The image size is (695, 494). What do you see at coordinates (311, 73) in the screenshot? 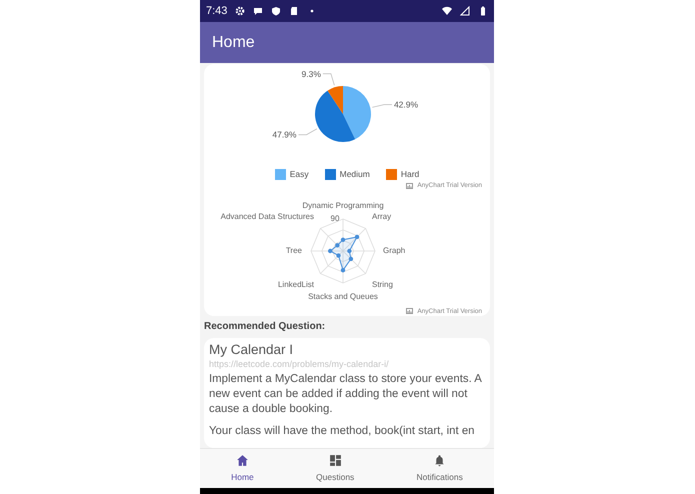
I see `data-label: 9.3%` at bounding box center [311, 73].